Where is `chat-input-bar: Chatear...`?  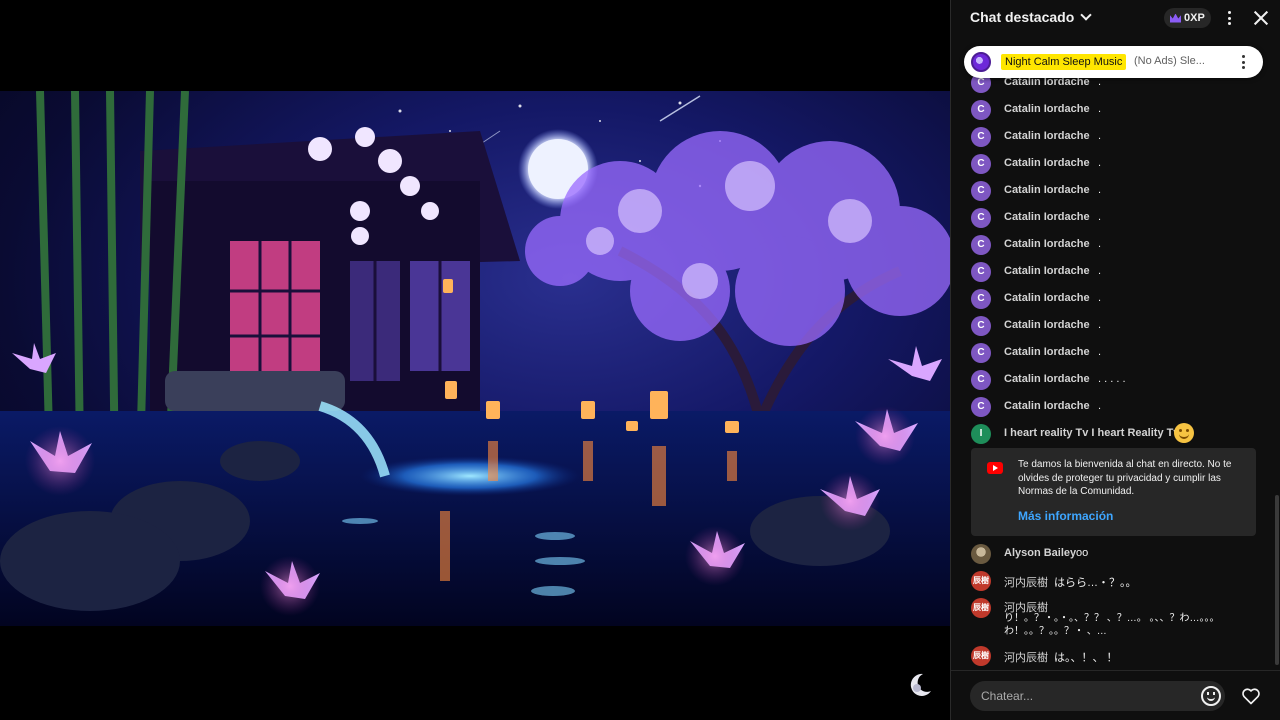 chat-input-bar: Chatear... is located at coordinates (1115, 695).